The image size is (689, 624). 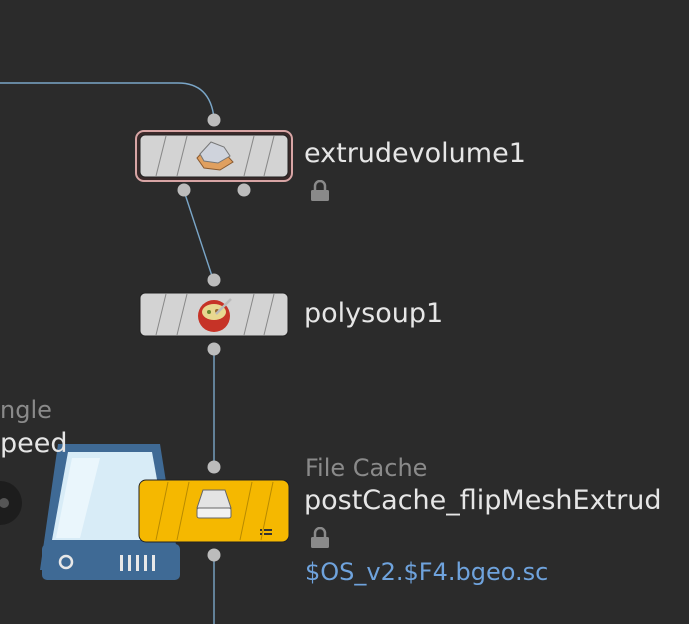 What do you see at coordinates (214, 504) in the screenshot?
I see `file-cache-disk-icon` at bounding box center [214, 504].